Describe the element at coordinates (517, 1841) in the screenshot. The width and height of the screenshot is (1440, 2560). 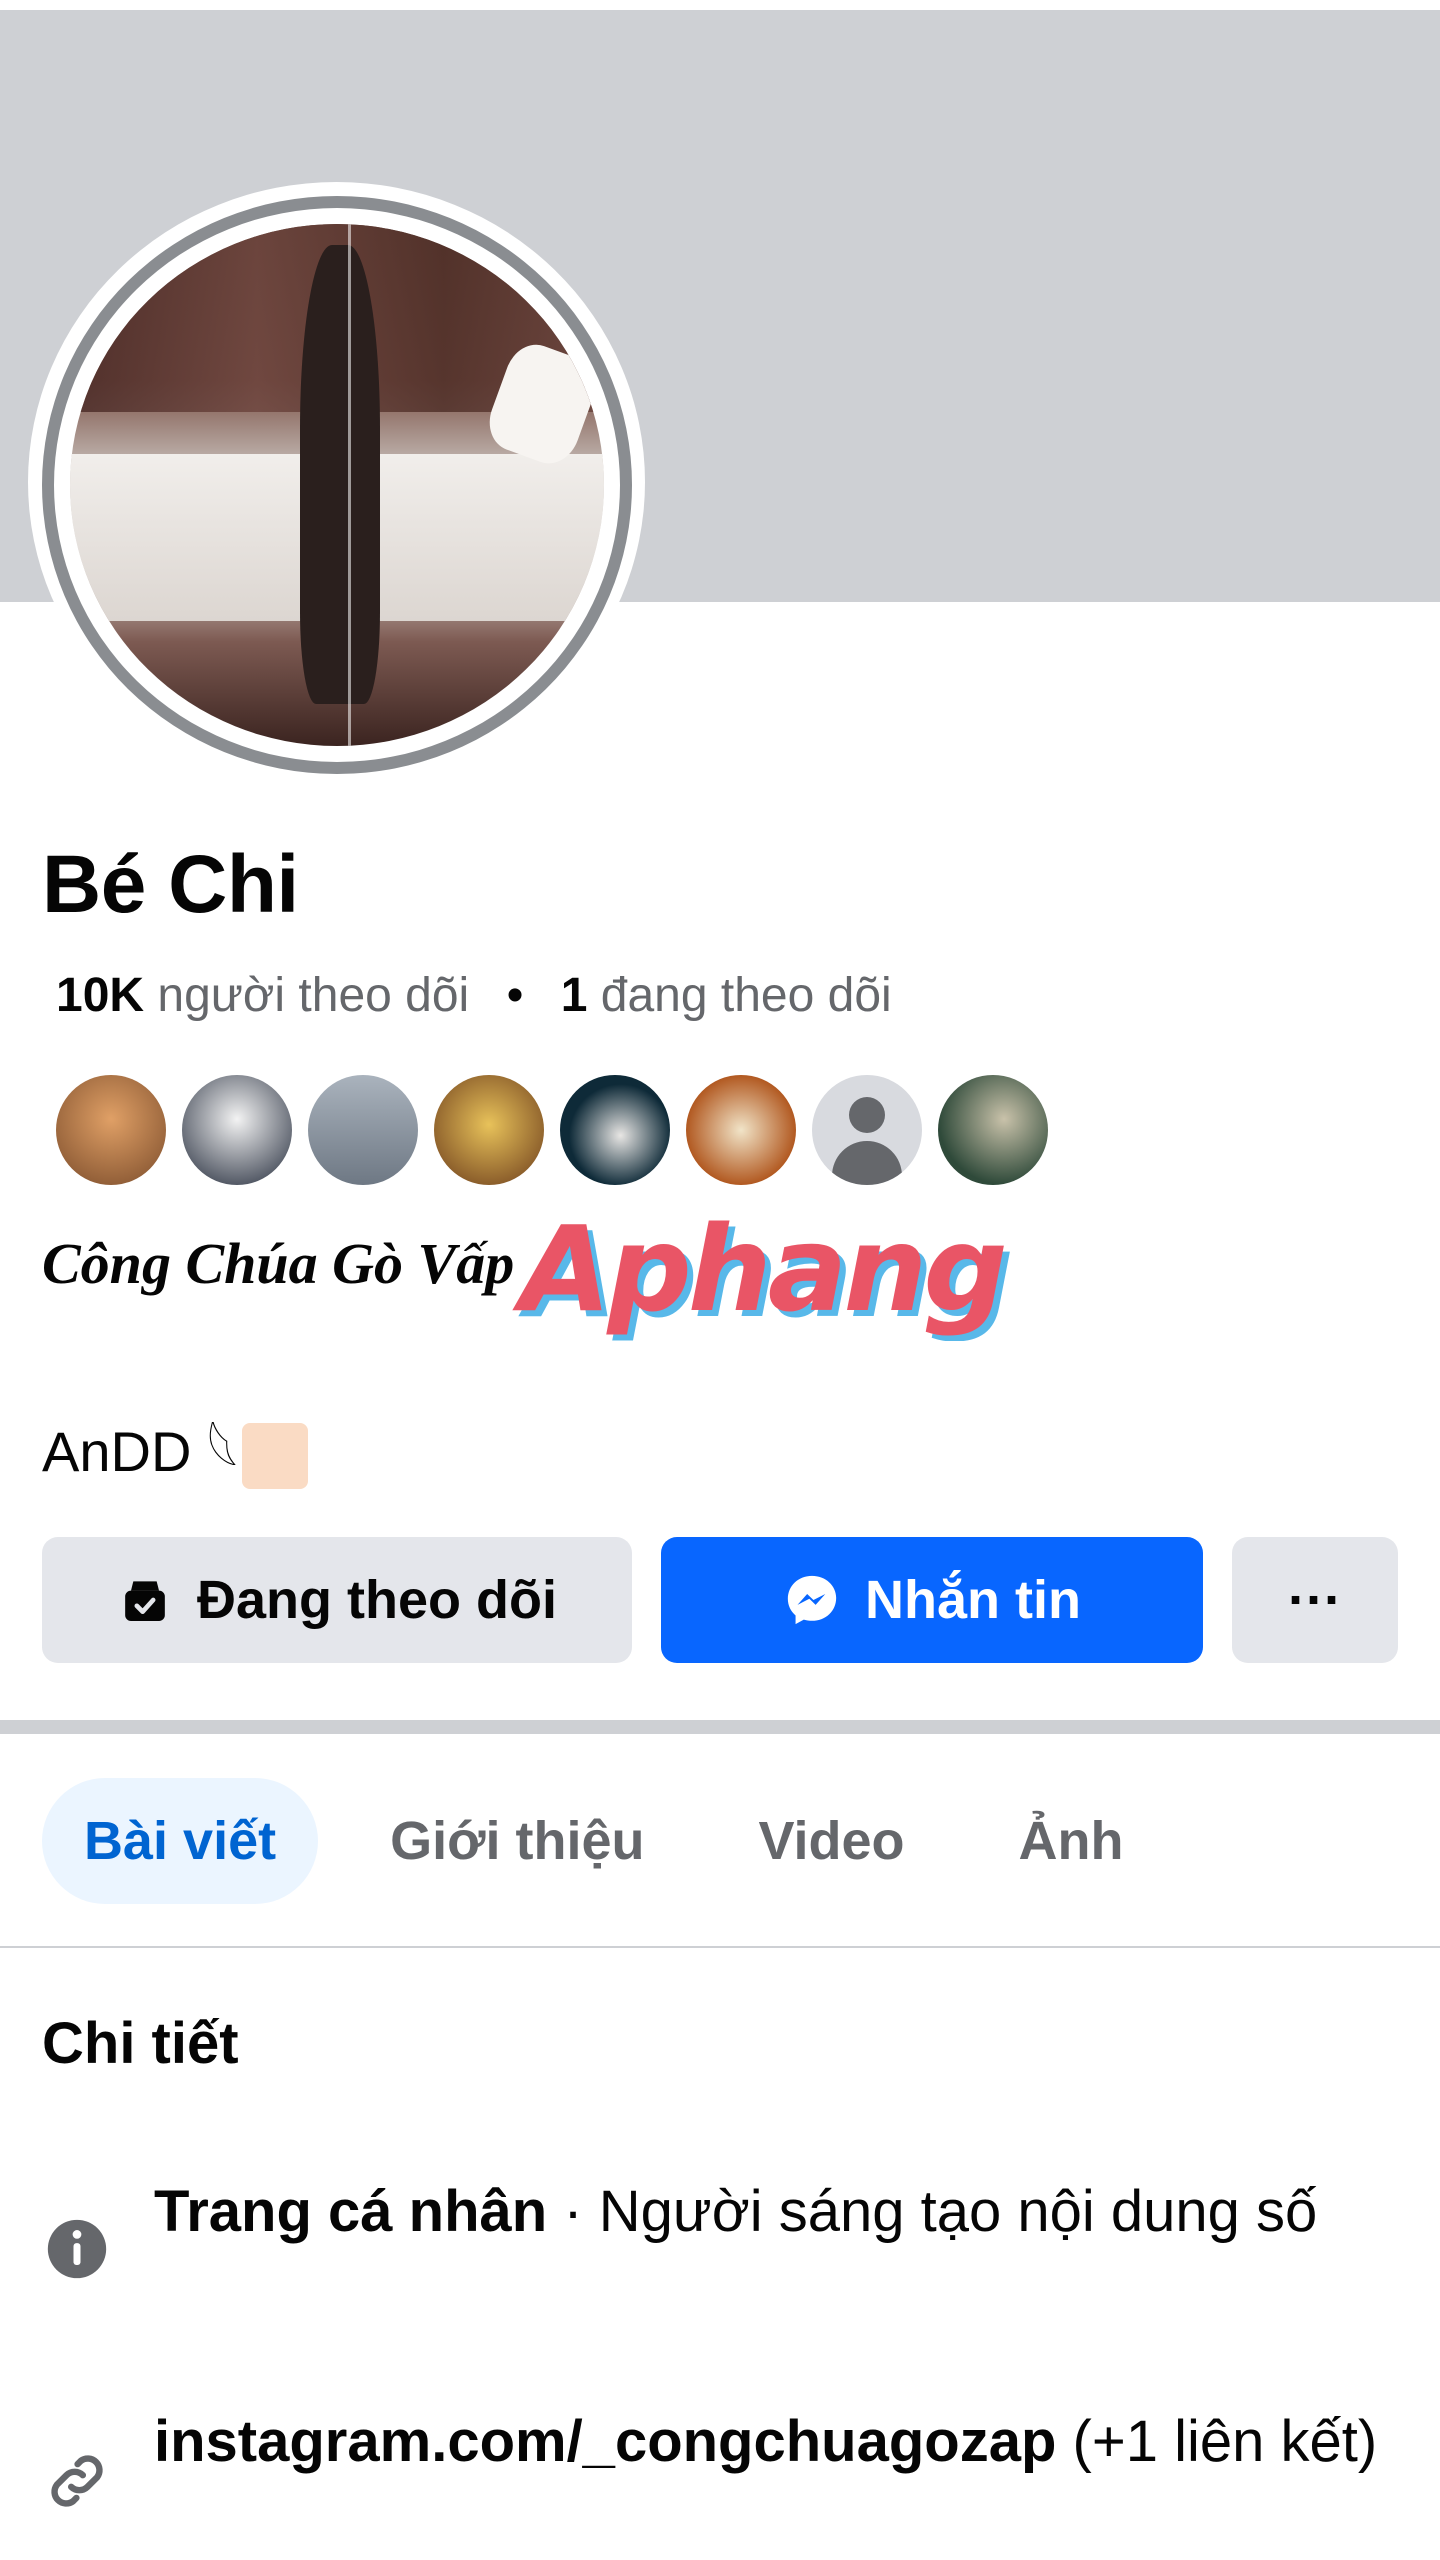
I see `tab-about: Giới thiệu` at that location.